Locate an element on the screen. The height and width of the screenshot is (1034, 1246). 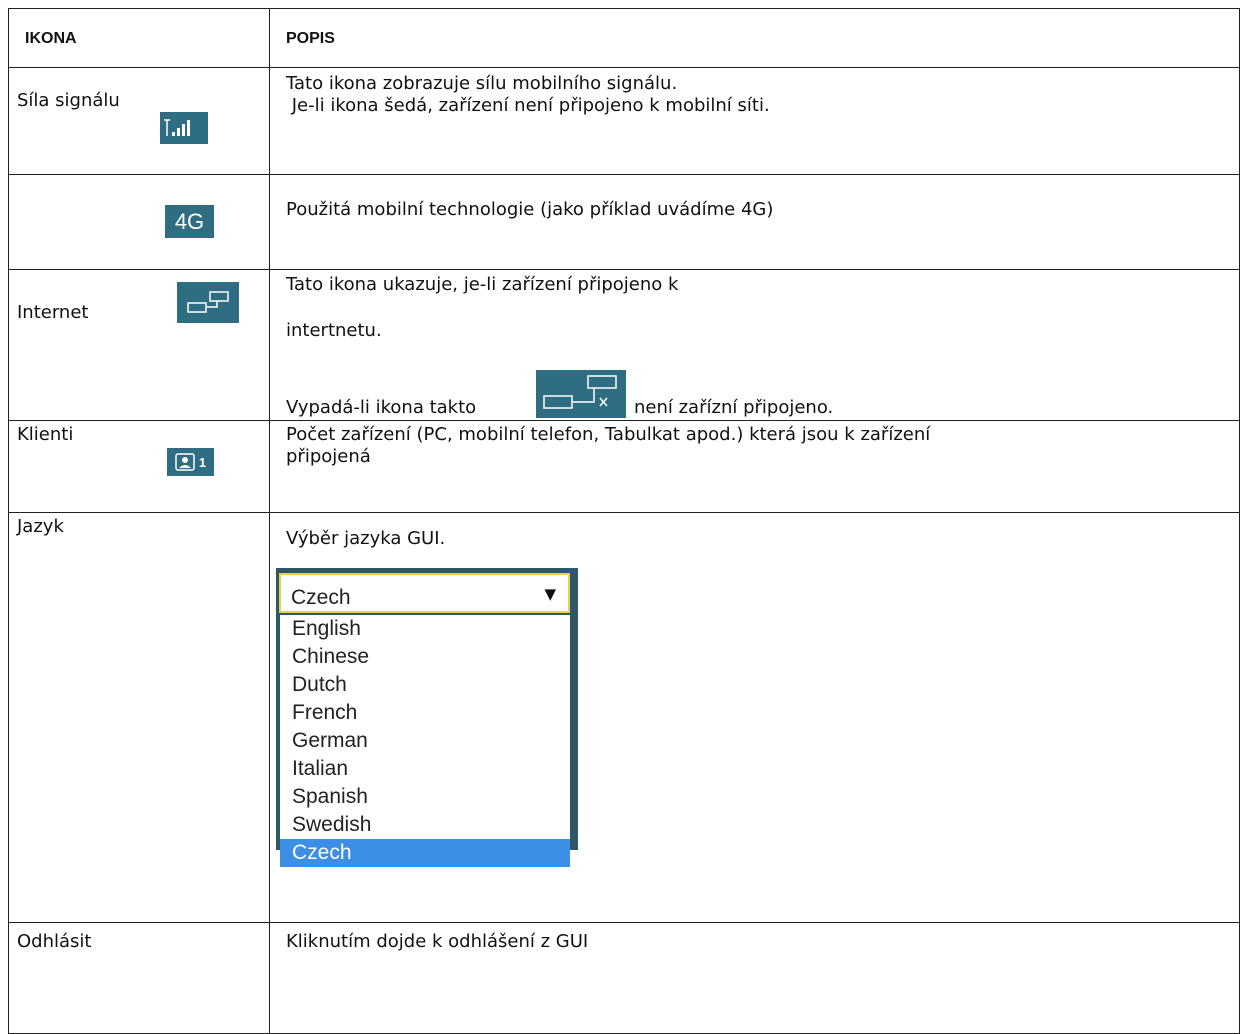
signal-label: Síla signálu is located at coordinates (68, 100).